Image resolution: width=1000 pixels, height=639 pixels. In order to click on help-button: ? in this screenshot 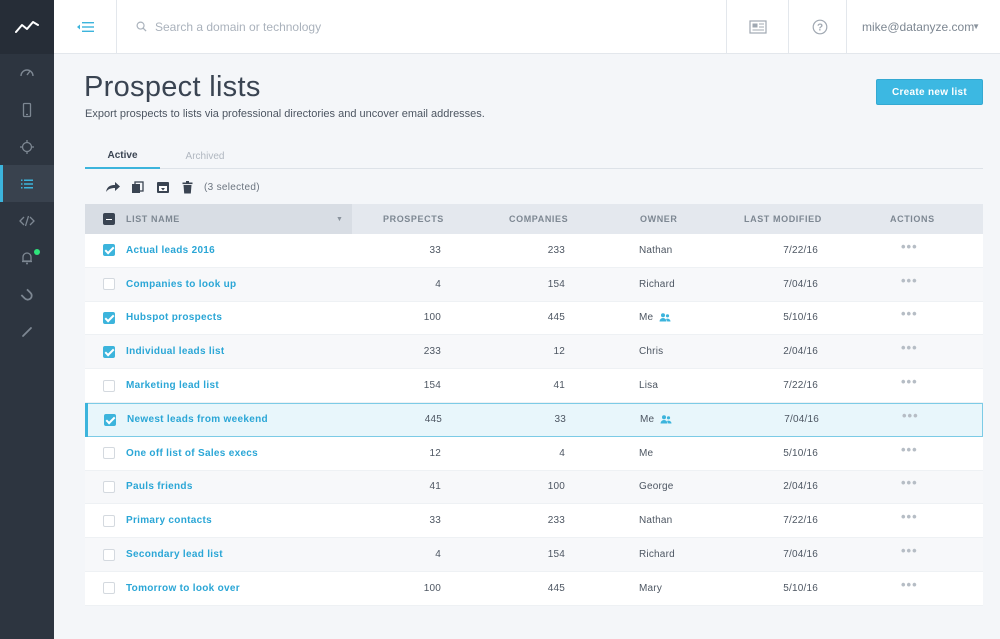, I will do `click(819, 26)`.